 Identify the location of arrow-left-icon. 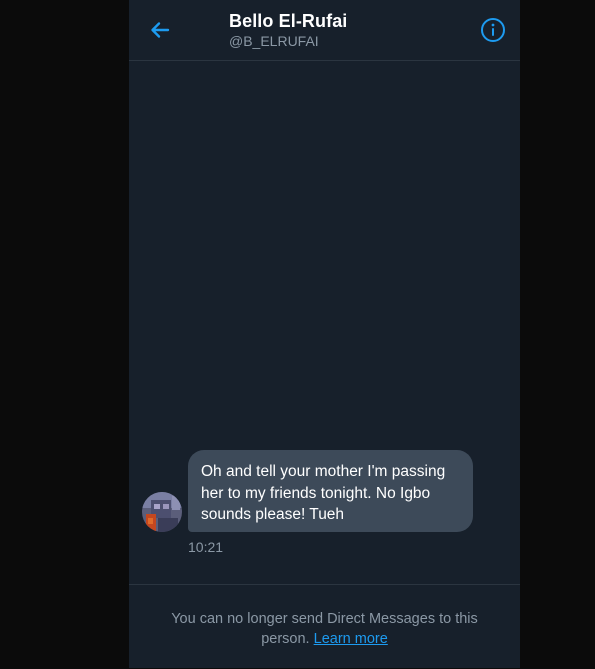
(160, 30).